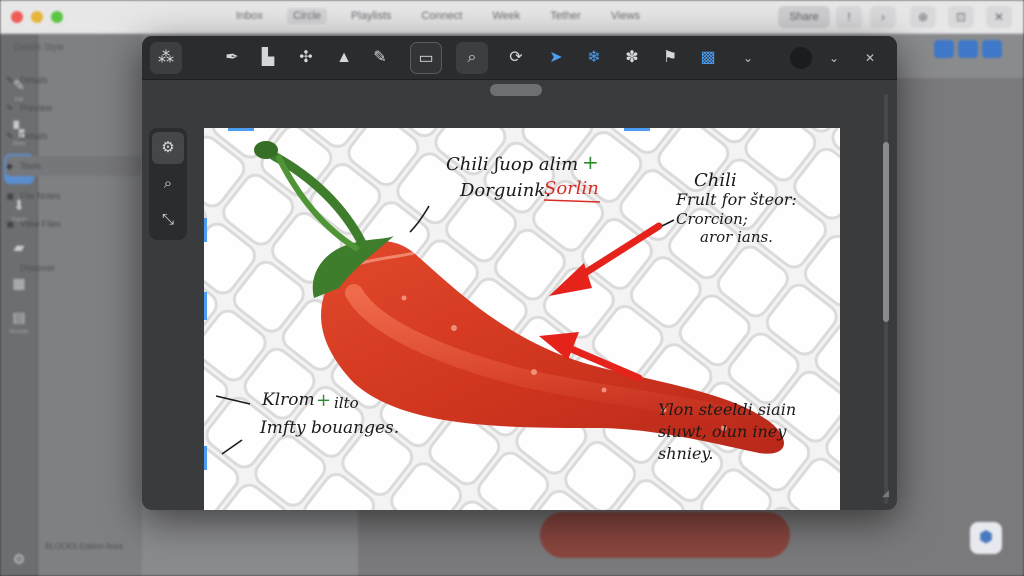 The image size is (1024, 576). Describe the element at coordinates (441, 16) in the screenshot. I see `tab-connect: Connect` at that location.